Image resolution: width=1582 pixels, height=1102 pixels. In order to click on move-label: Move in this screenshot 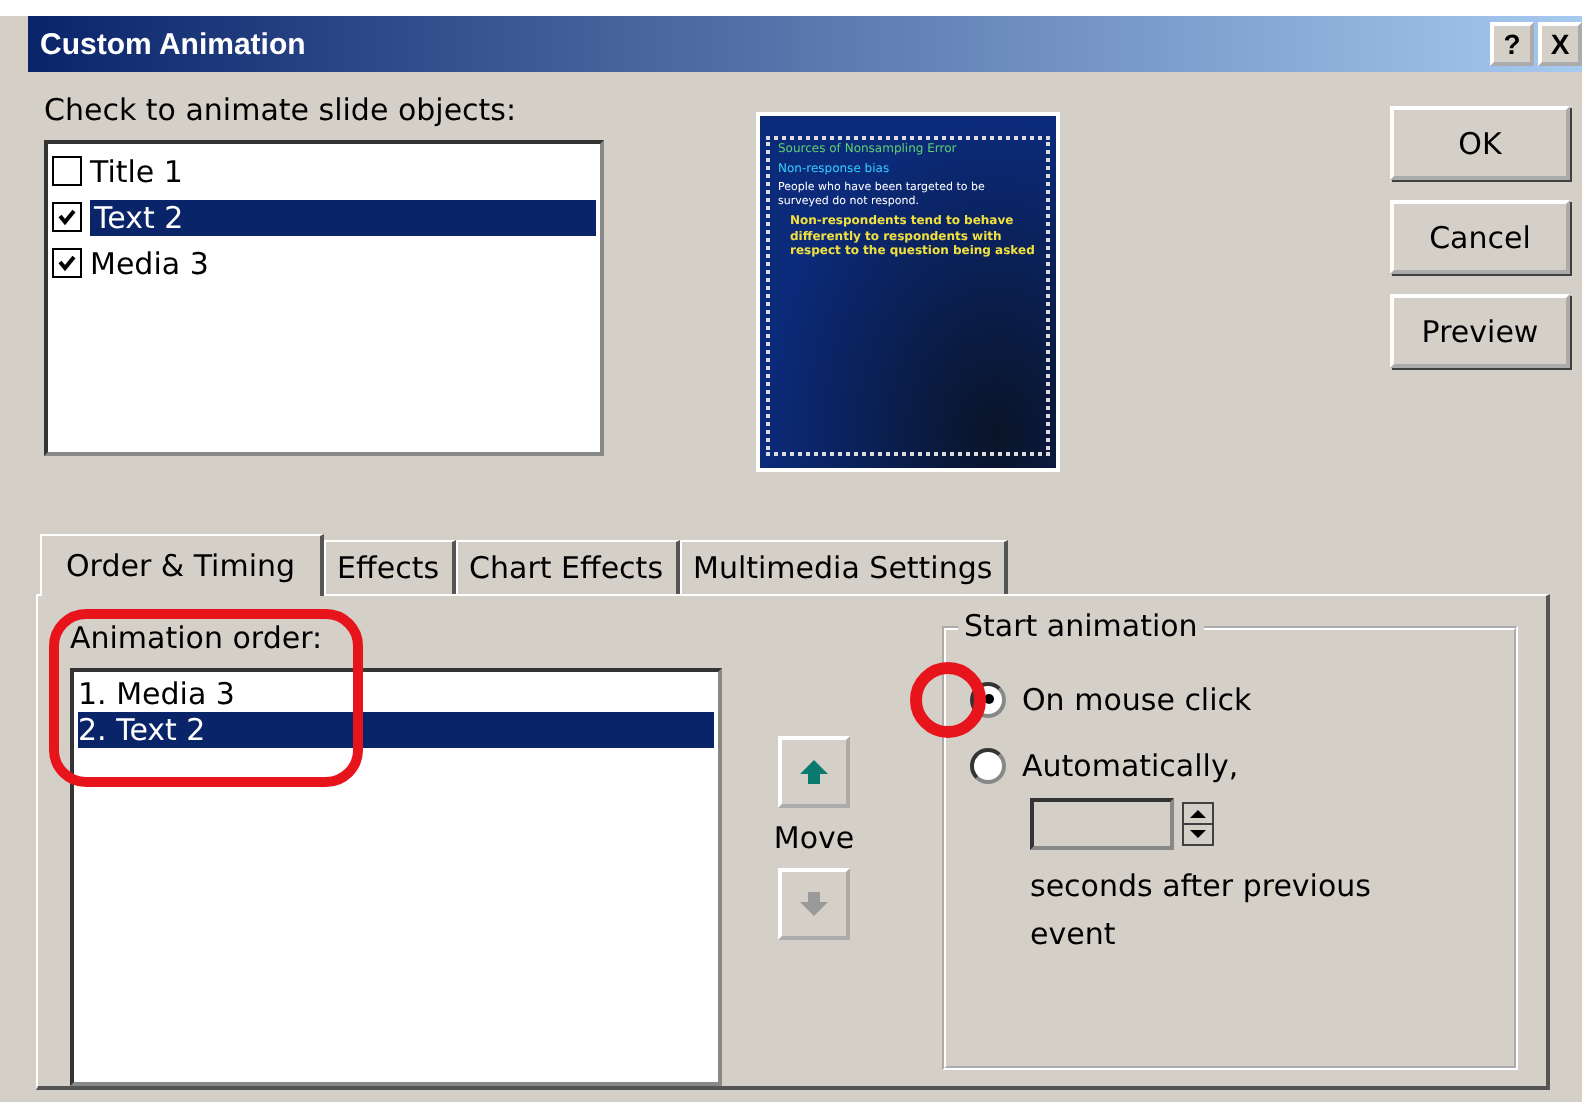, I will do `click(814, 838)`.